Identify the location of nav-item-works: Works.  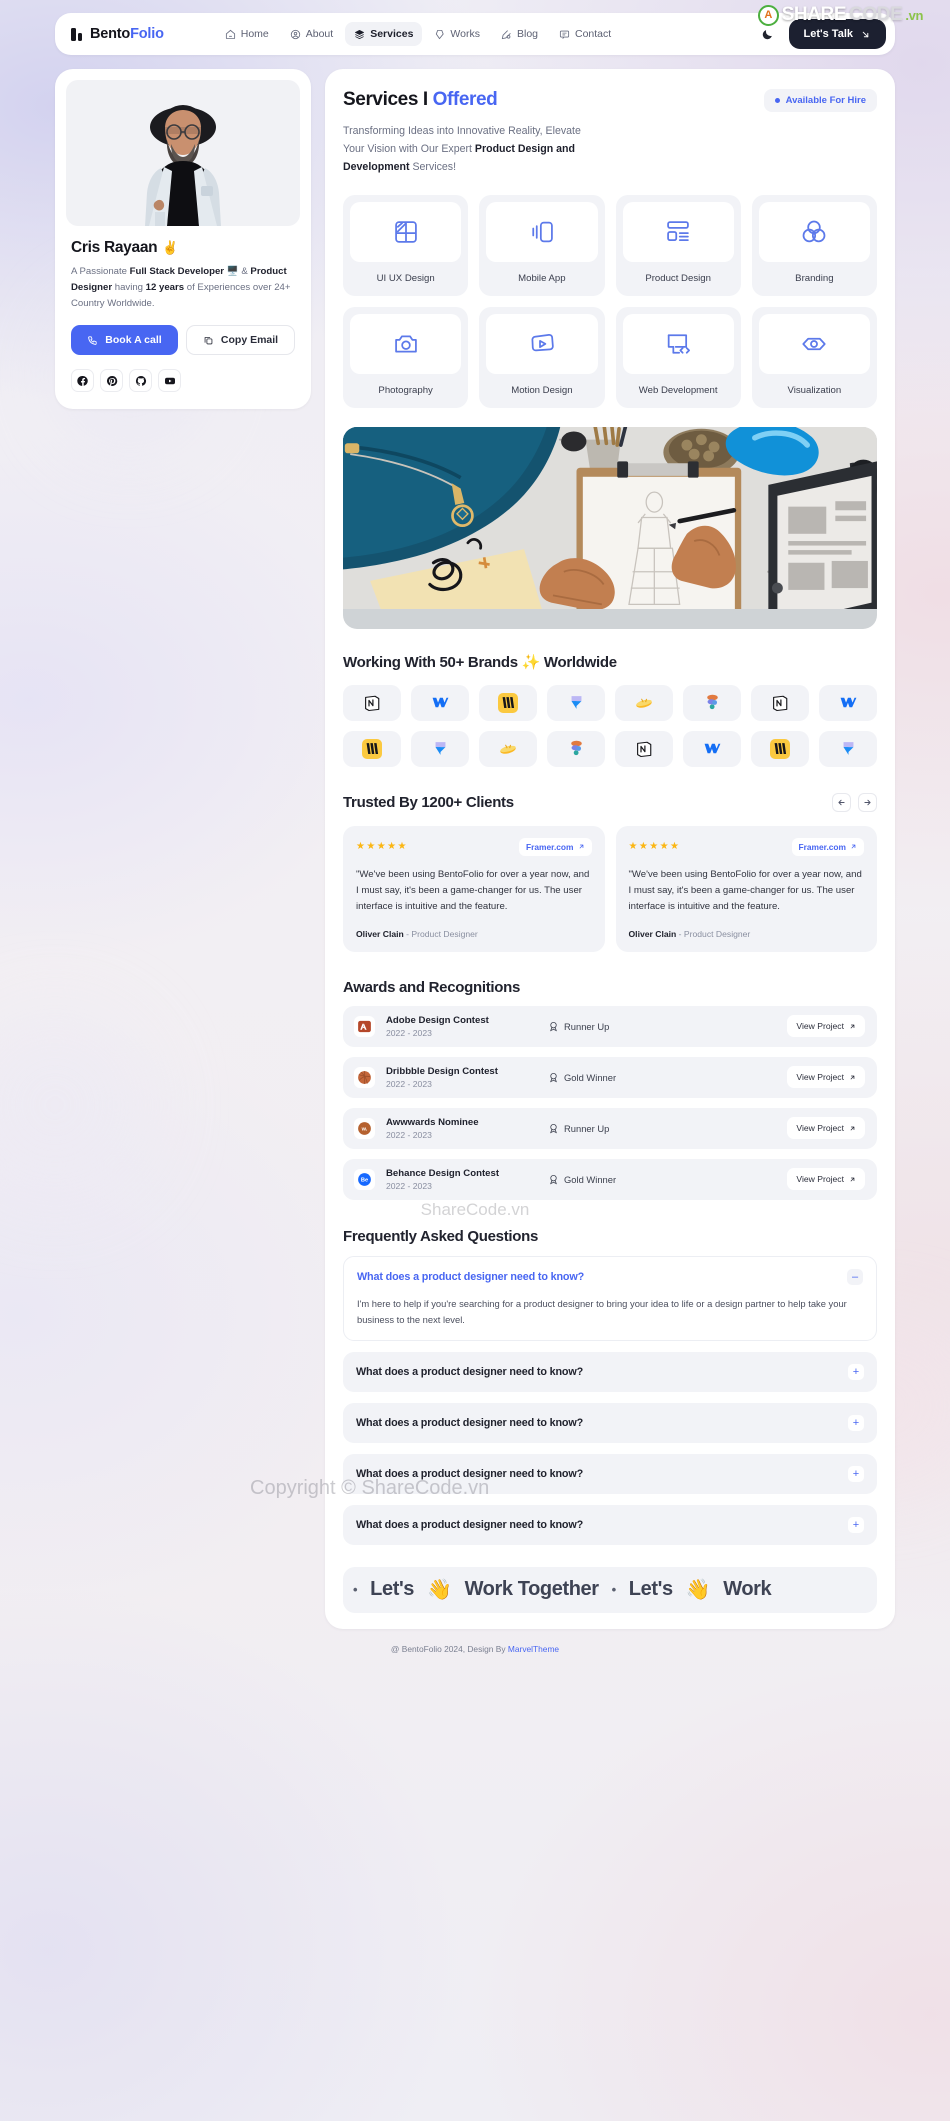
(457, 34).